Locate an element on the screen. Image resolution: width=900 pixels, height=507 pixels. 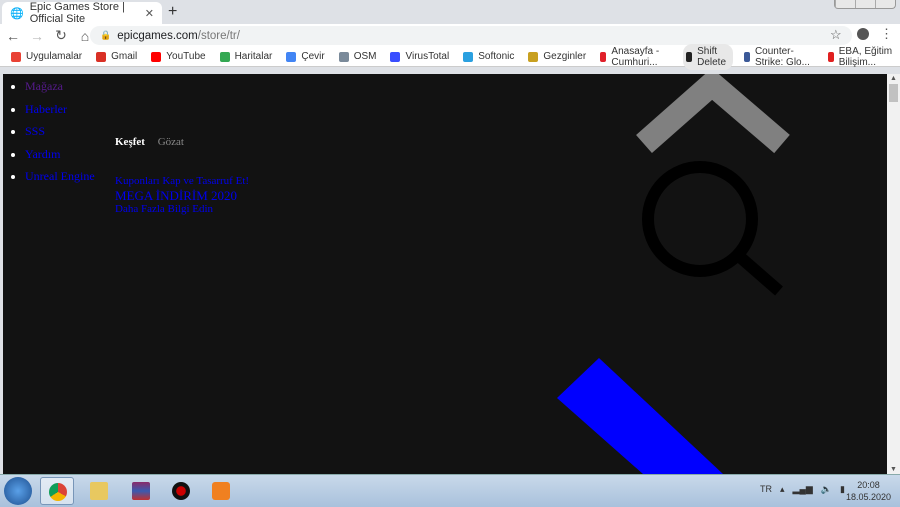
taskbar-media is located at coordinates (221, 491).